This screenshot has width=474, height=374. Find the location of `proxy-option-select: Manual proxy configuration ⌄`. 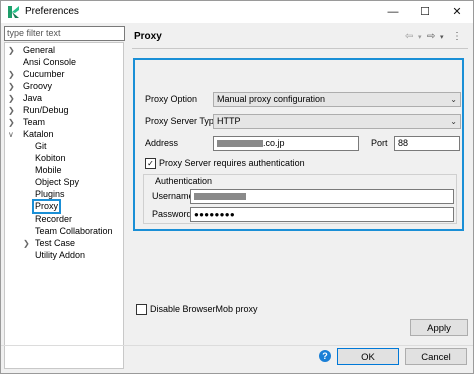

proxy-option-select: Manual proxy configuration ⌄ is located at coordinates (337, 99).